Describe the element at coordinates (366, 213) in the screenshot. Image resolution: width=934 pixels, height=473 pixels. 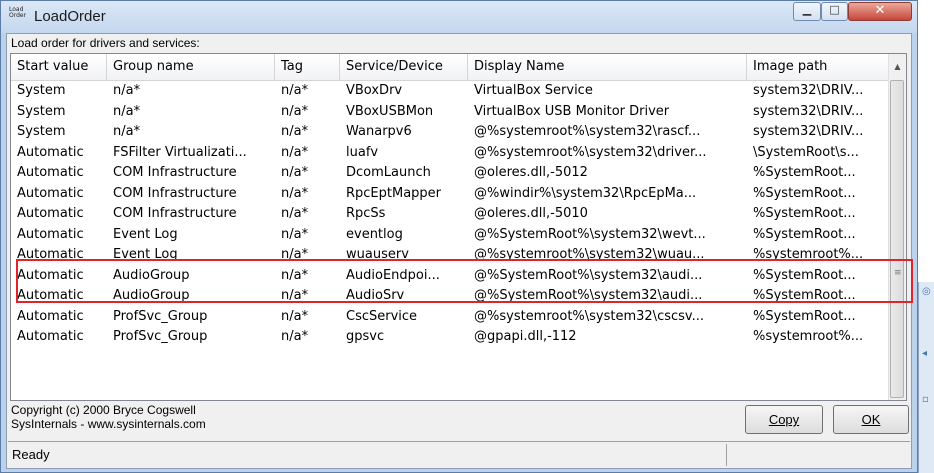
I see `cell-service-device: RpcSs` at that location.